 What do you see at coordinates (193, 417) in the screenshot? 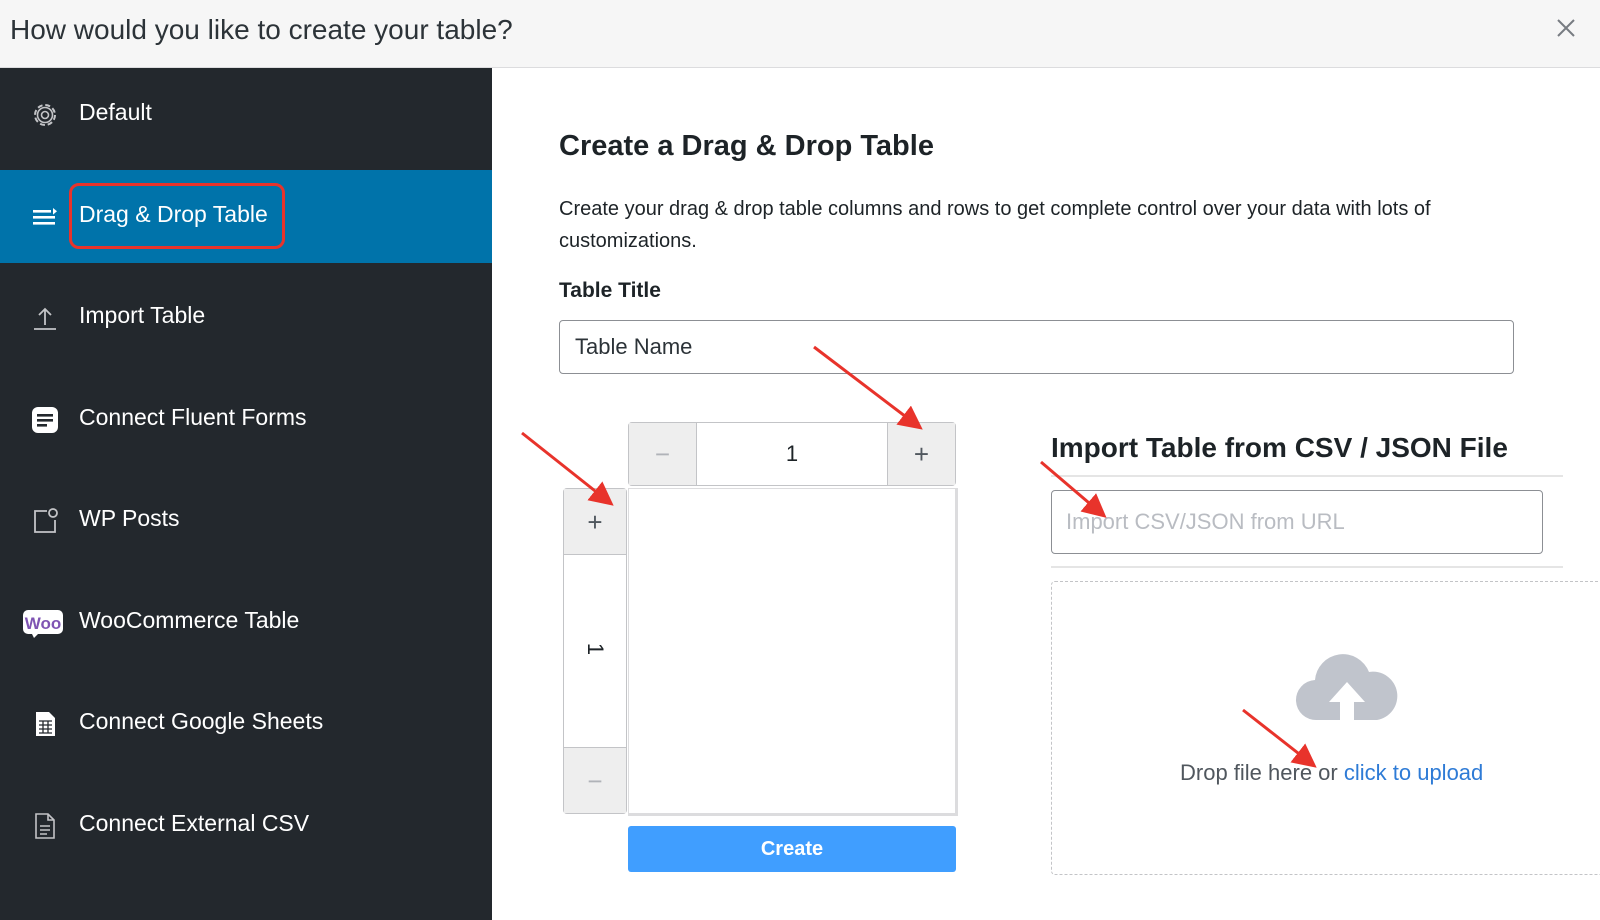
I see `sidebar-item-label: Connect Fluent Forms` at bounding box center [193, 417].